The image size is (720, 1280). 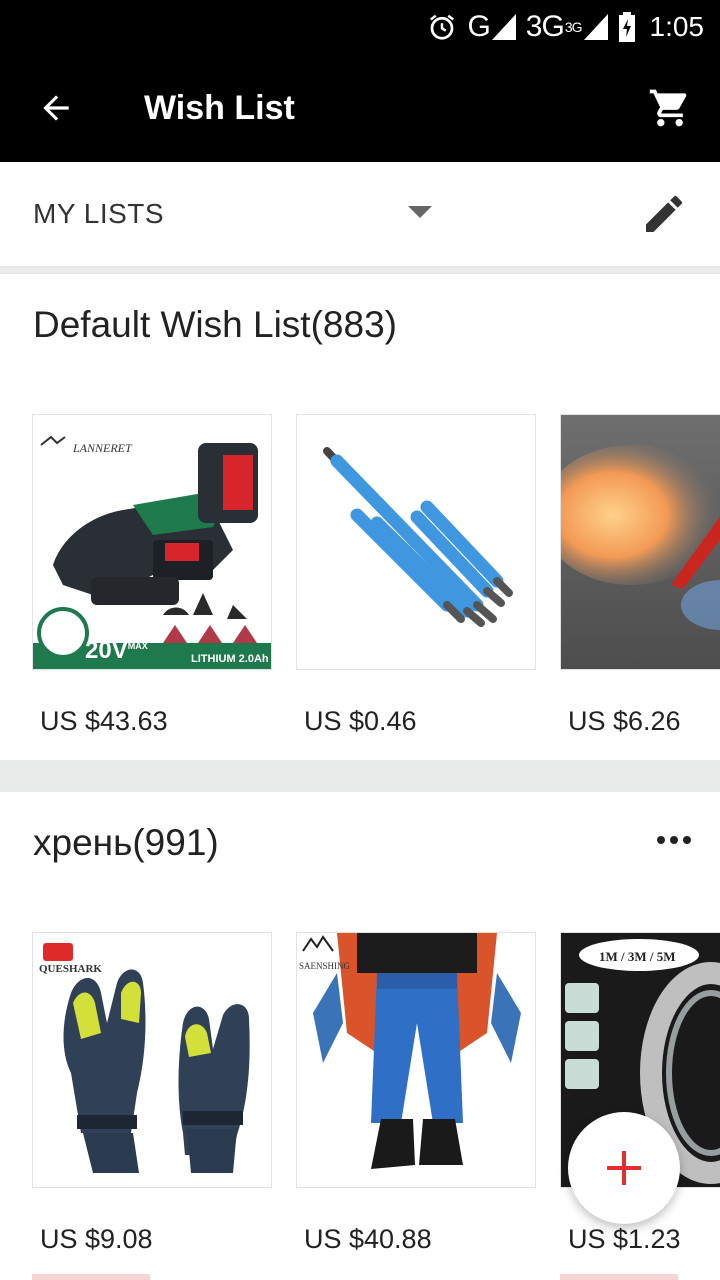 What do you see at coordinates (360, 721) in the screenshot?
I see `product-price: US $0.46` at bounding box center [360, 721].